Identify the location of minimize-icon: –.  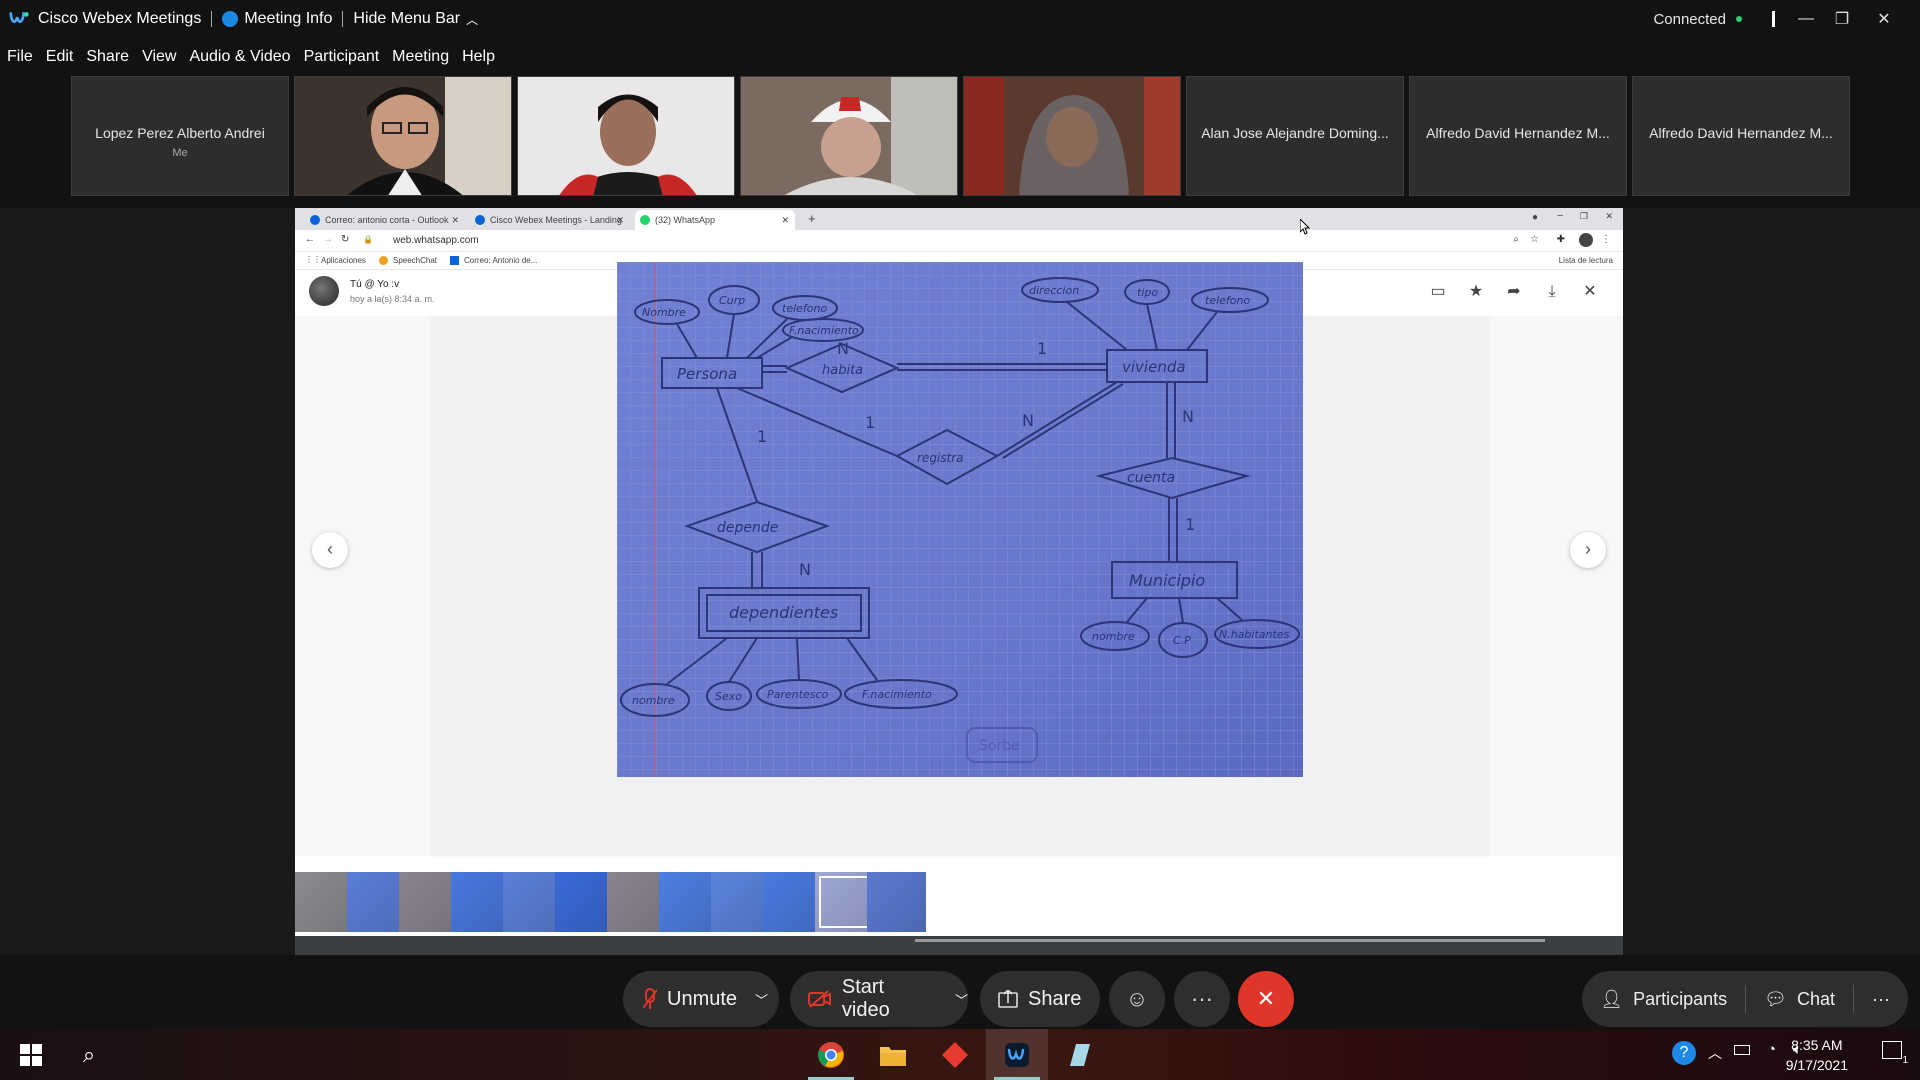
(1560, 215).